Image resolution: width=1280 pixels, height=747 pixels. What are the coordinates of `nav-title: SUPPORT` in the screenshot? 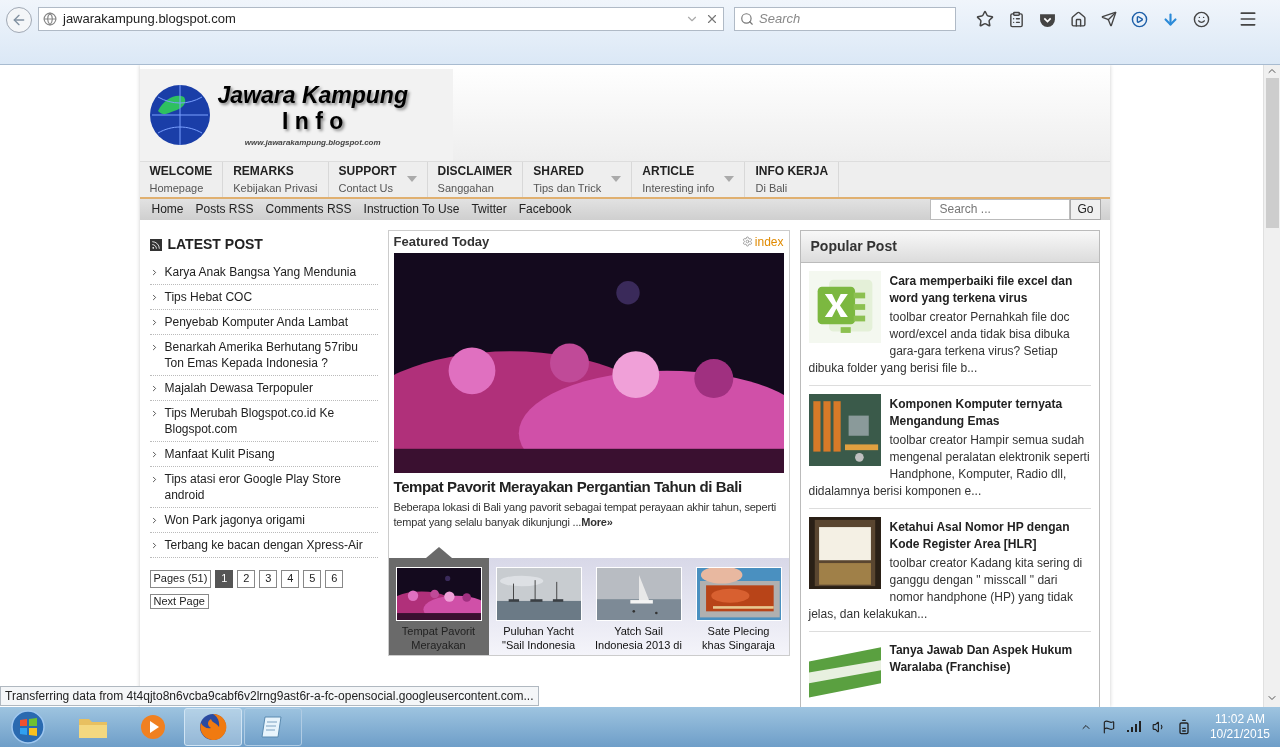 It's located at (367, 171).